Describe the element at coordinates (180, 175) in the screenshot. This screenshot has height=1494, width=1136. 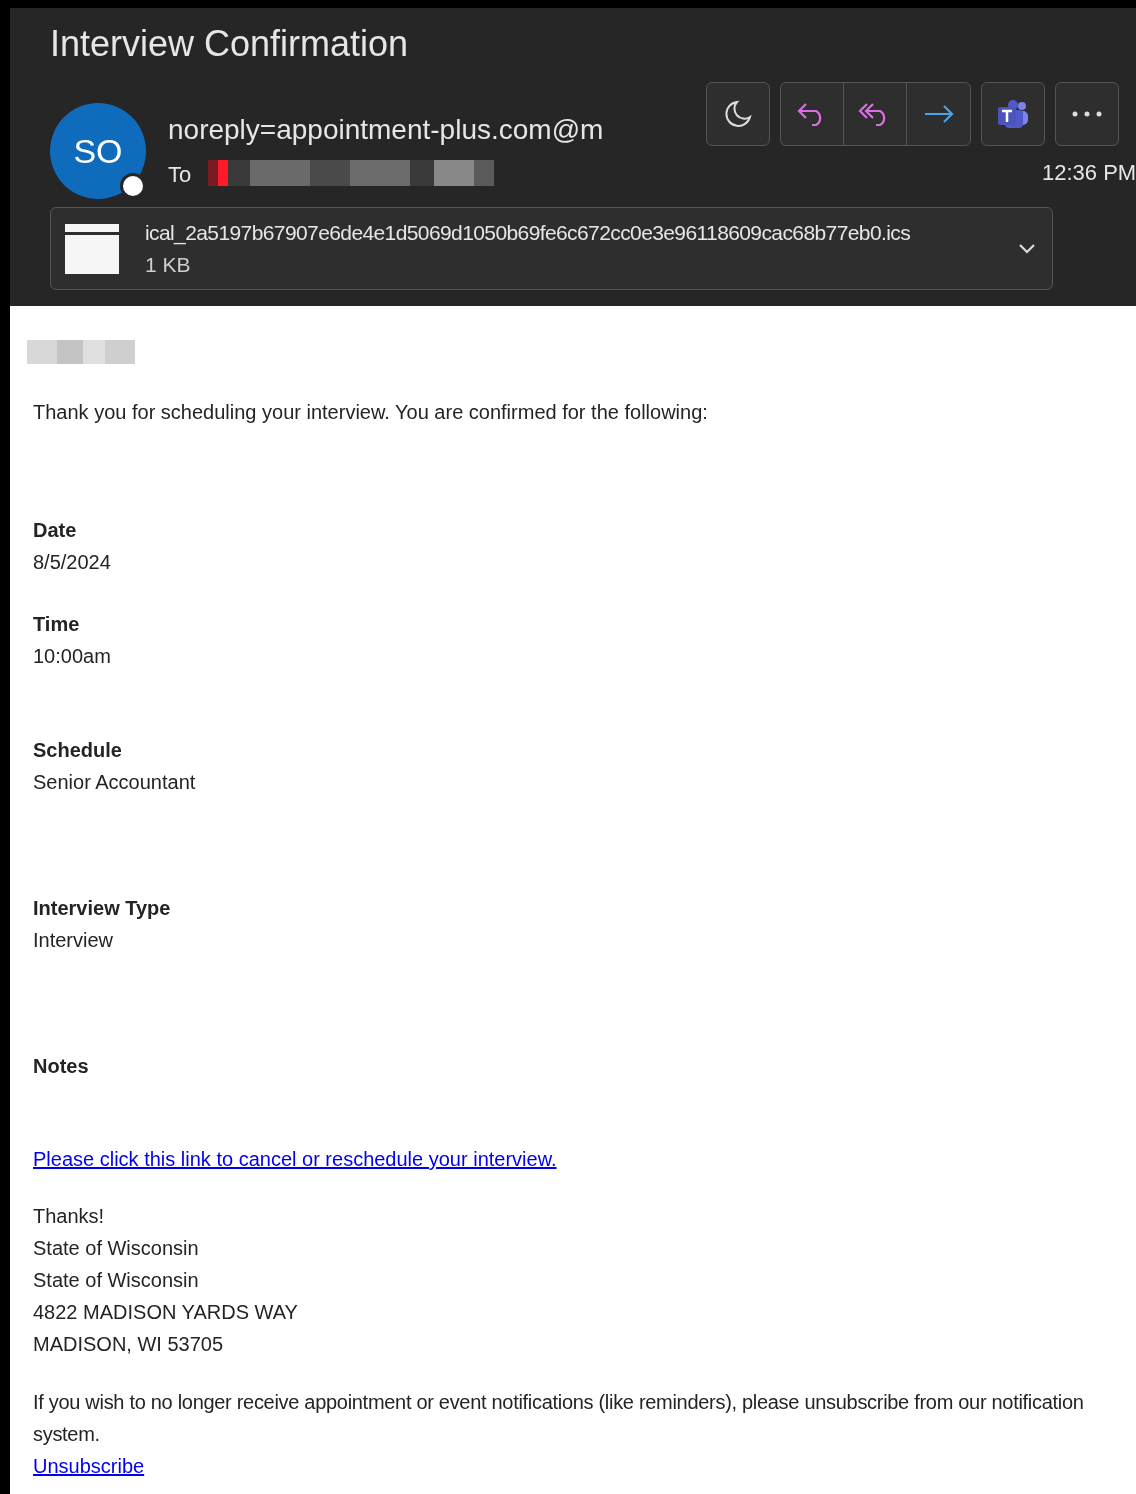
I see `to-label: To` at that location.